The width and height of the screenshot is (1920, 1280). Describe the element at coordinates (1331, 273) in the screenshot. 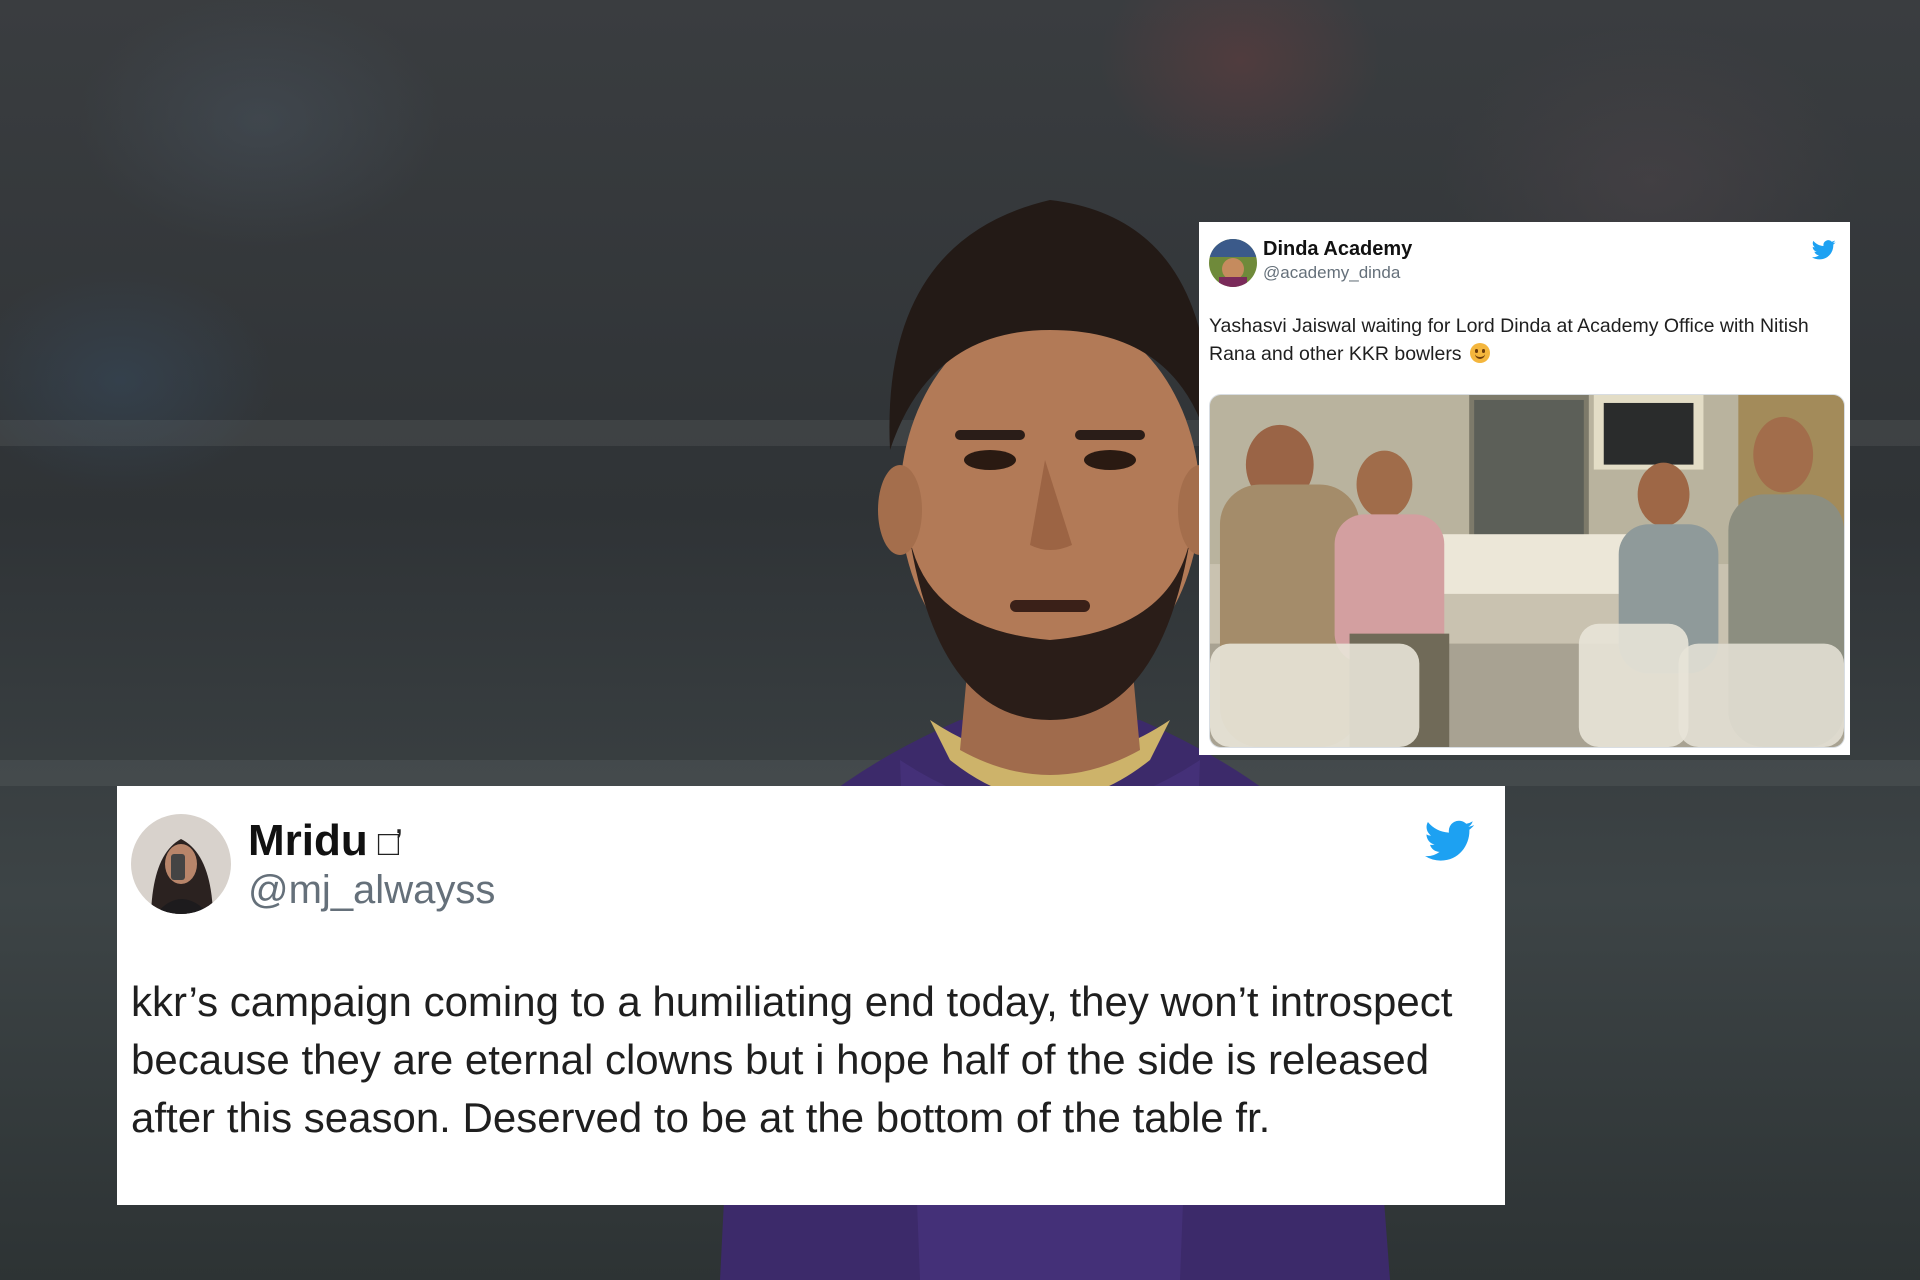

I see `tweet-author-handle: @academy_dinda` at that location.